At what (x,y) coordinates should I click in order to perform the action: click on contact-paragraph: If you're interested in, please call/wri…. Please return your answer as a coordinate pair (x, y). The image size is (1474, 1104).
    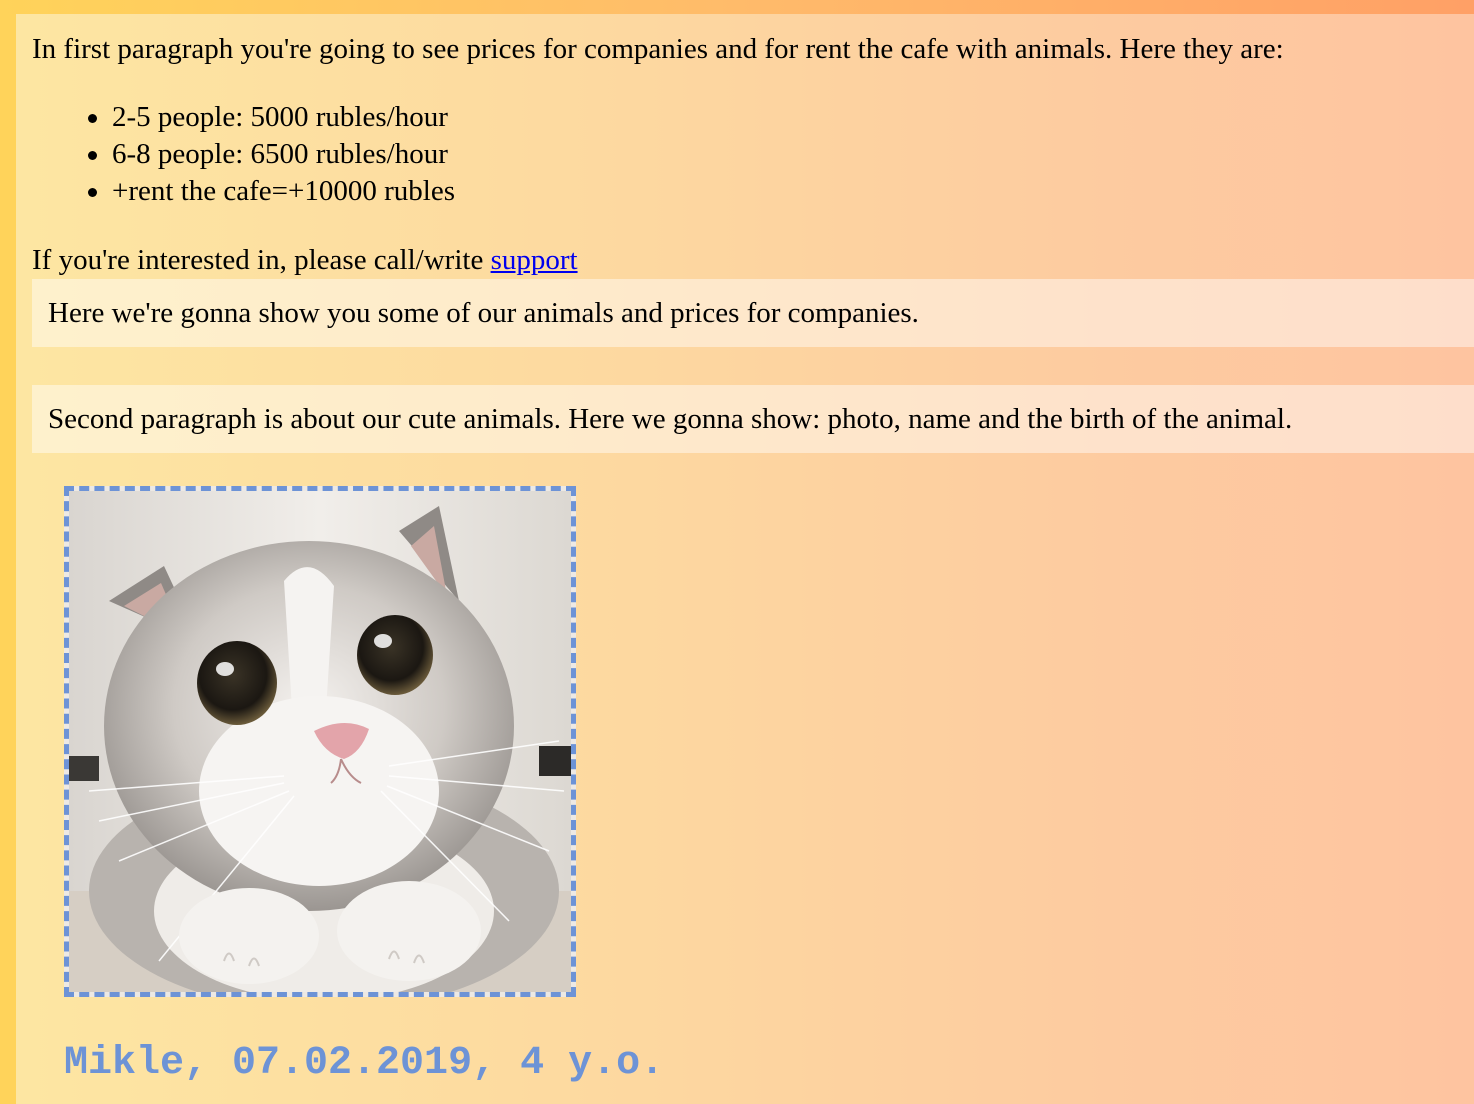
    Looking at the image, I should click on (305, 260).